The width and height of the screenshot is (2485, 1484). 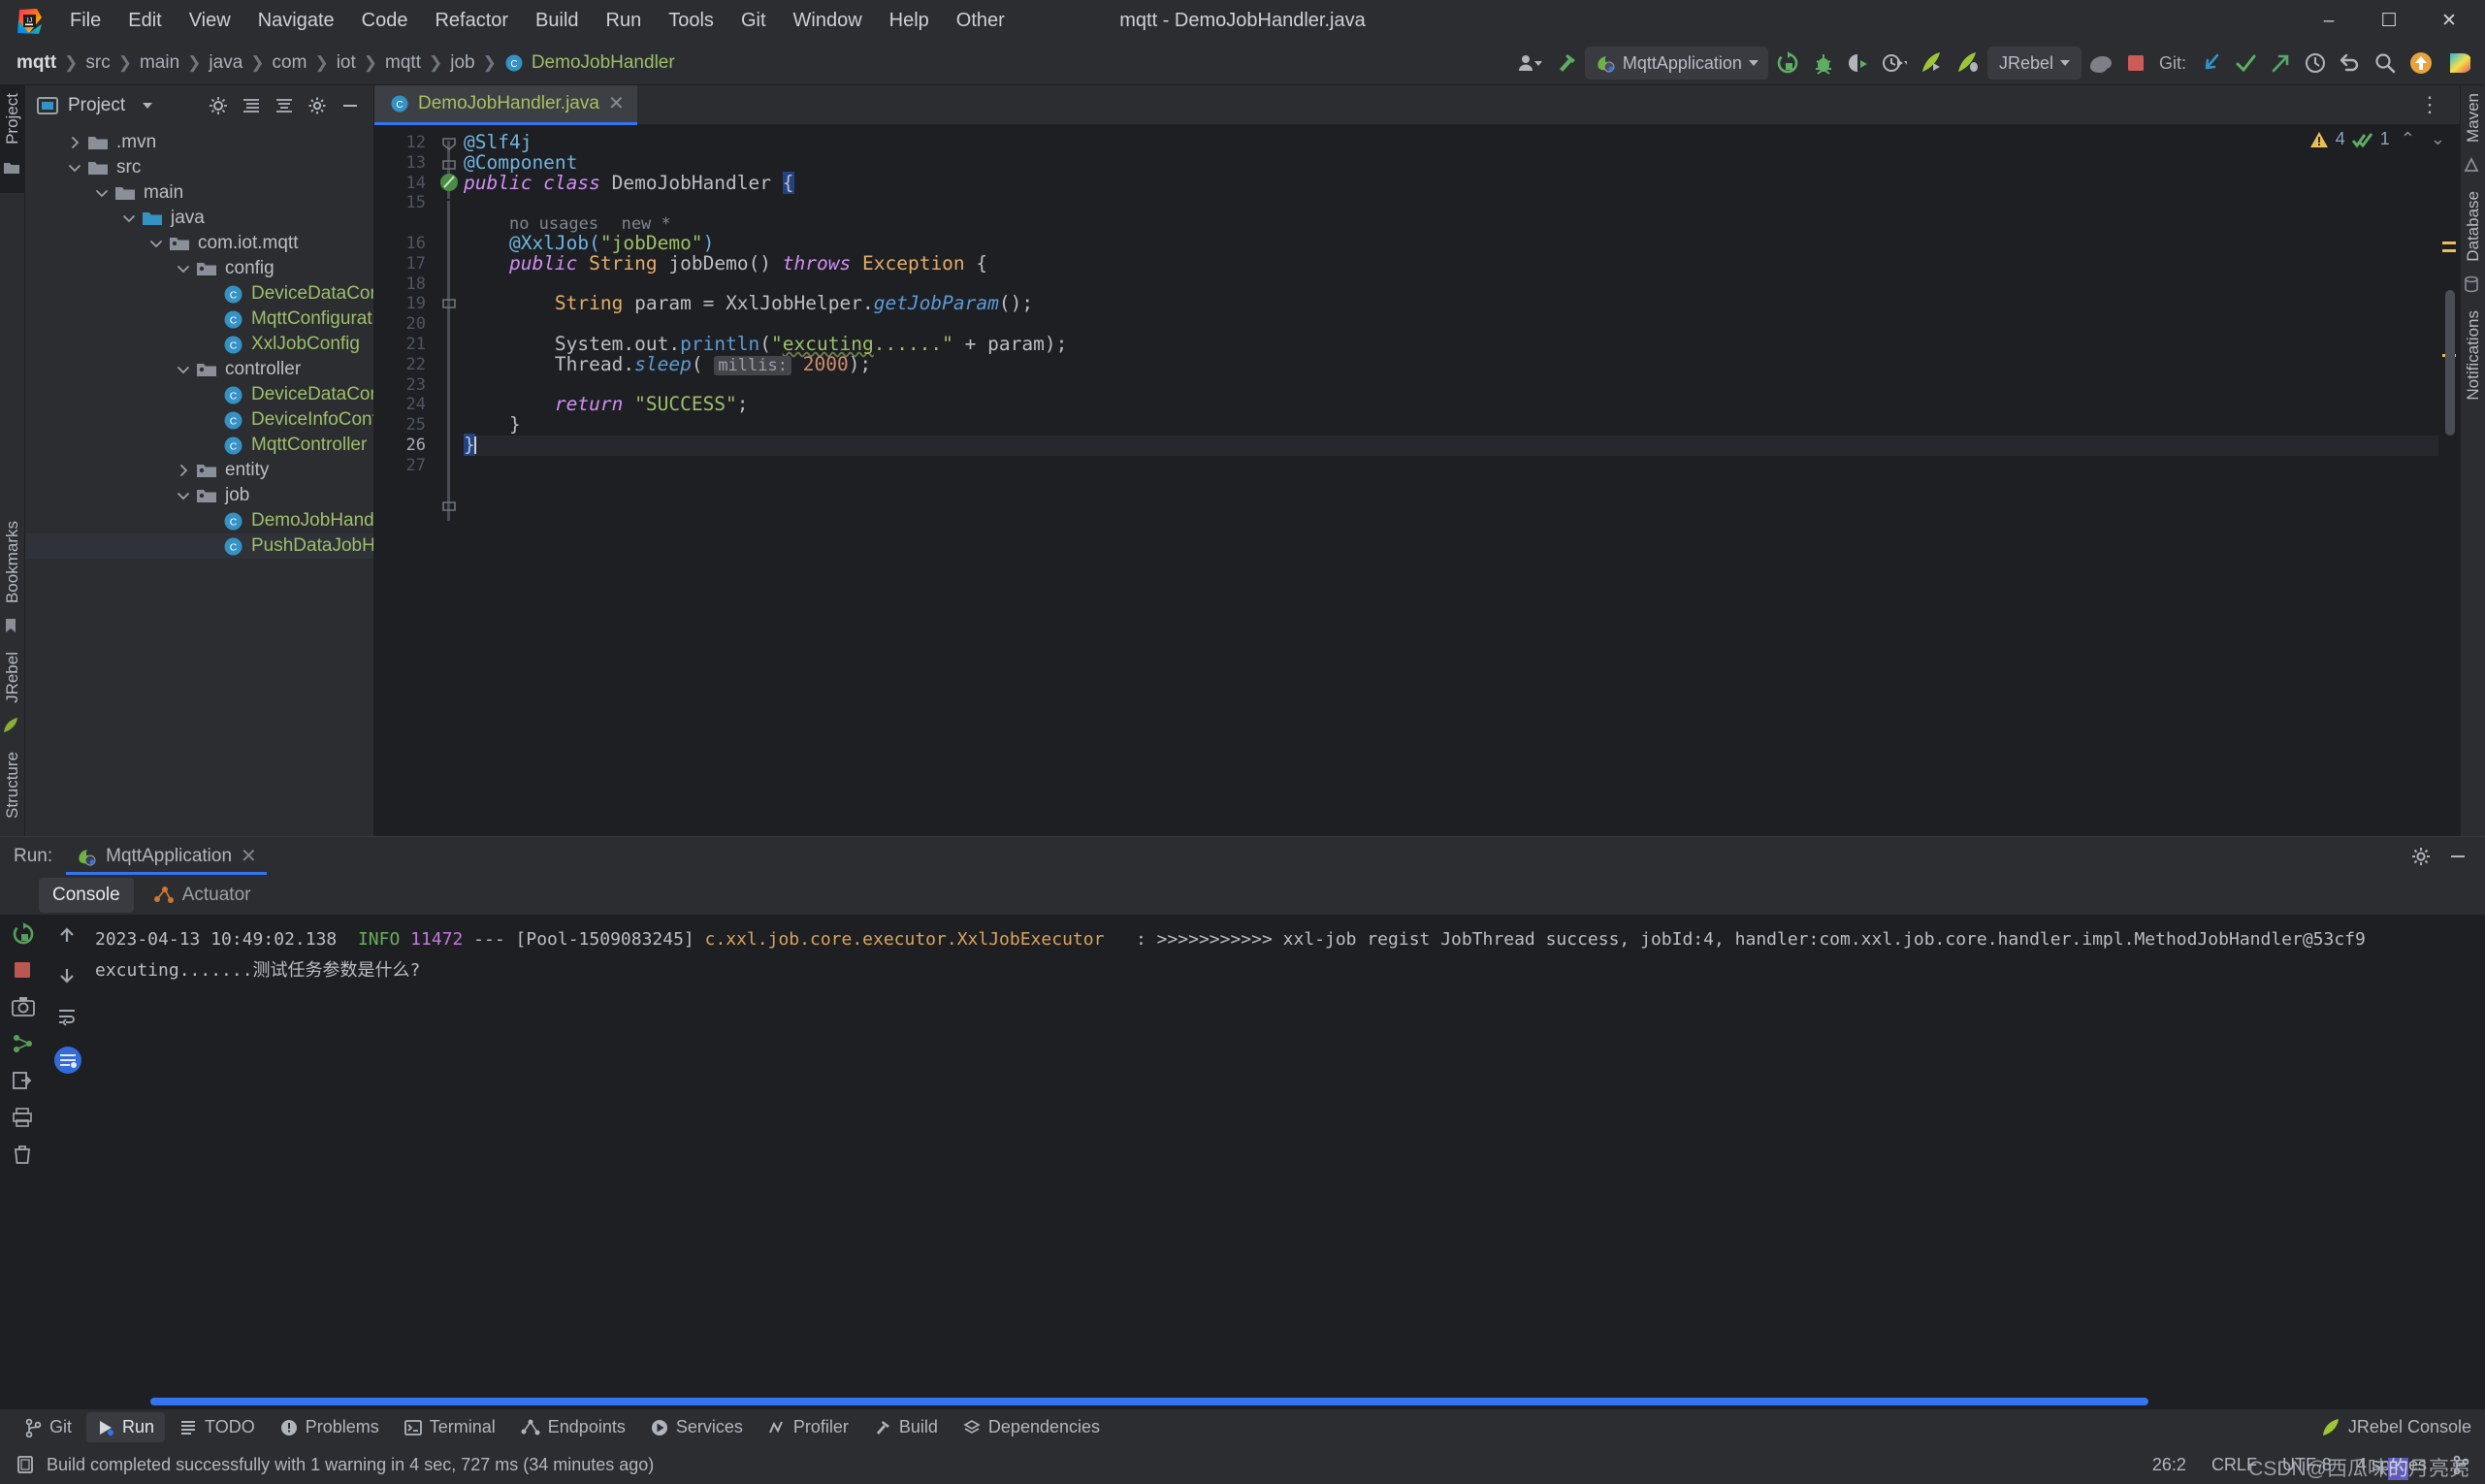 What do you see at coordinates (471, 21) in the screenshot?
I see `menu-refactor: Refactor` at bounding box center [471, 21].